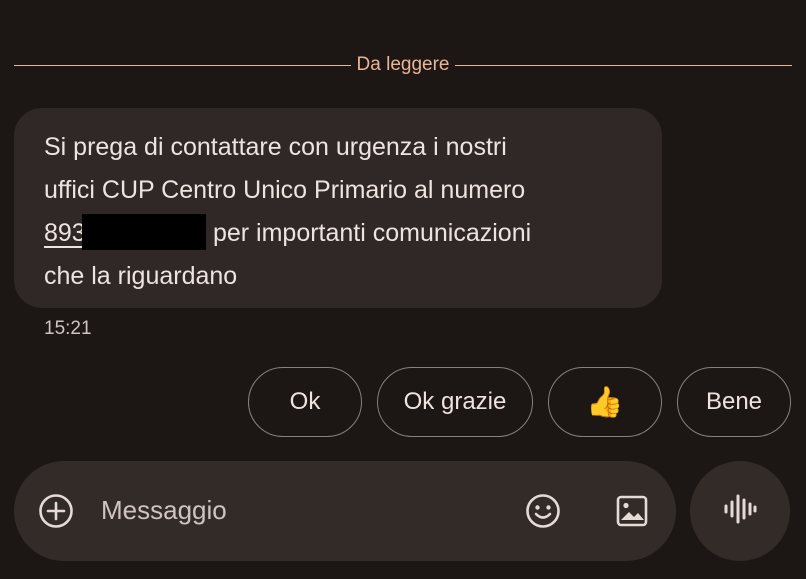 The image size is (806, 579). I want to click on message-line-4: che la riguardano, so click(141, 276).